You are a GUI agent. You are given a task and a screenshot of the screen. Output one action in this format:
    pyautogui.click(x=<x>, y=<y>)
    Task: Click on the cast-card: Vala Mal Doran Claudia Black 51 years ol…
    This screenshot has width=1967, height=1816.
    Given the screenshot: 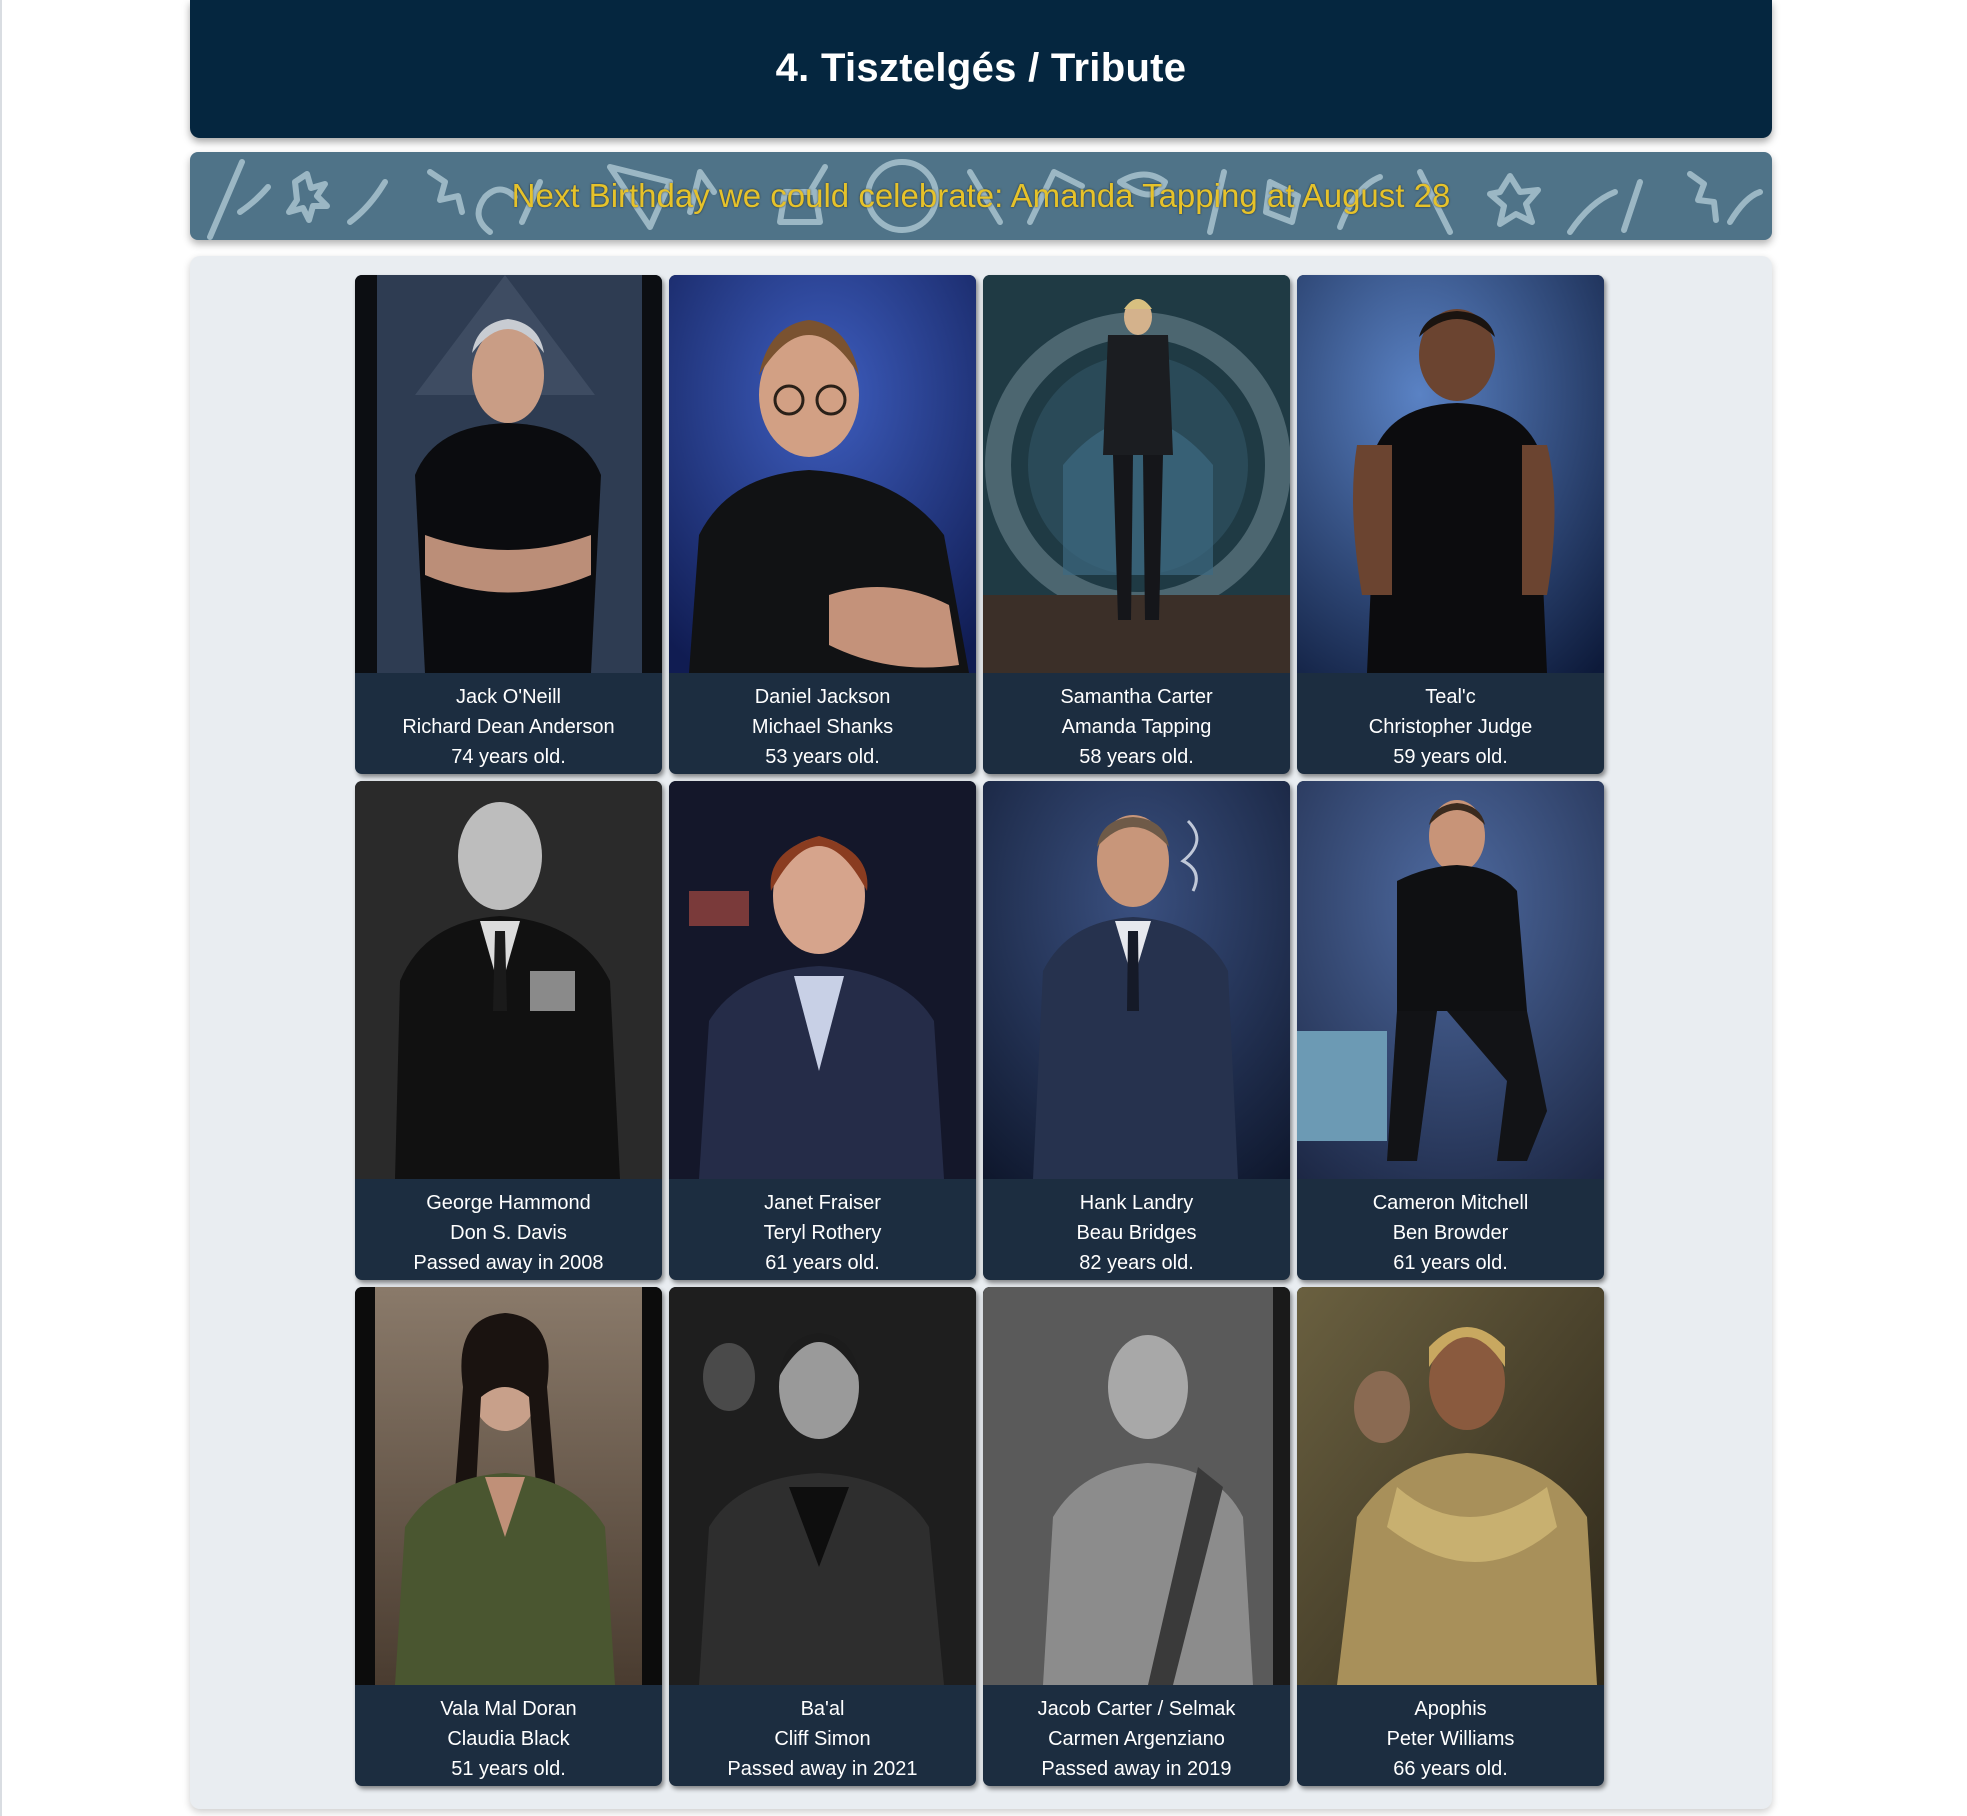 What is the action you would take?
    pyautogui.click(x=508, y=1536)
    